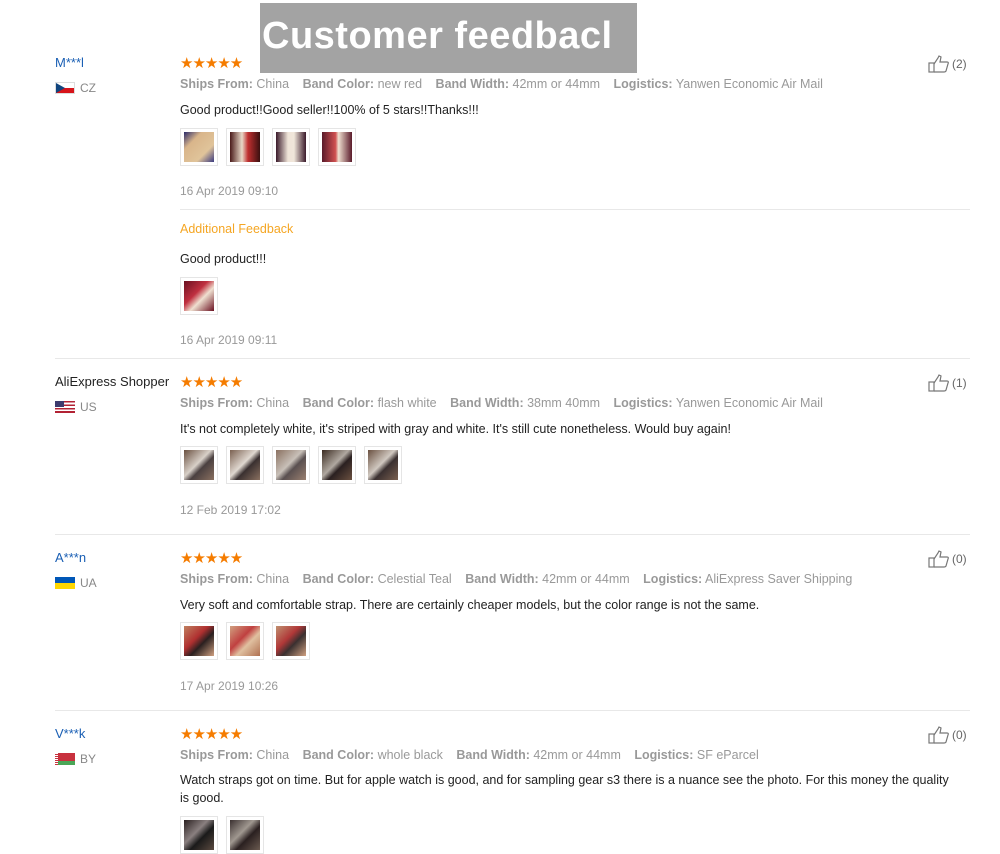 The height and width of the screenshot is (854, 1000). I want to click on helpful-count: (1), so click(959, 383).